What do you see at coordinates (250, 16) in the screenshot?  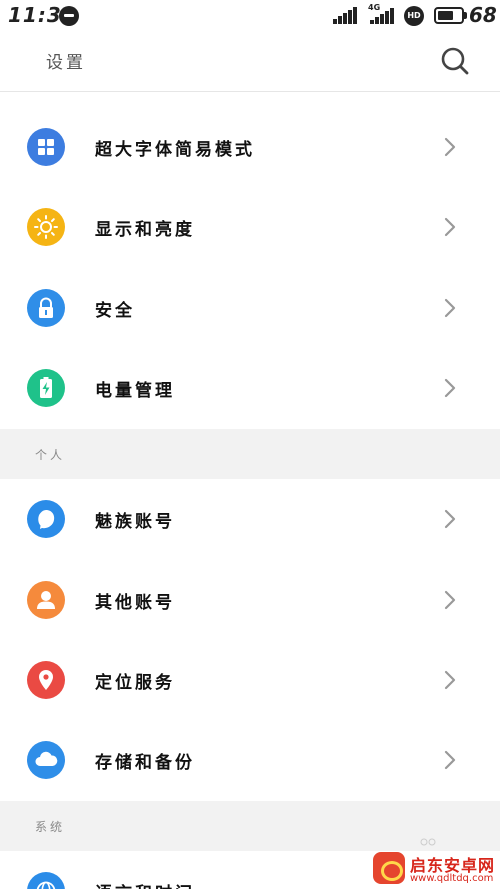 I see `status-bar: 11:33 4G HD 68` at bounding box center [250, 16].